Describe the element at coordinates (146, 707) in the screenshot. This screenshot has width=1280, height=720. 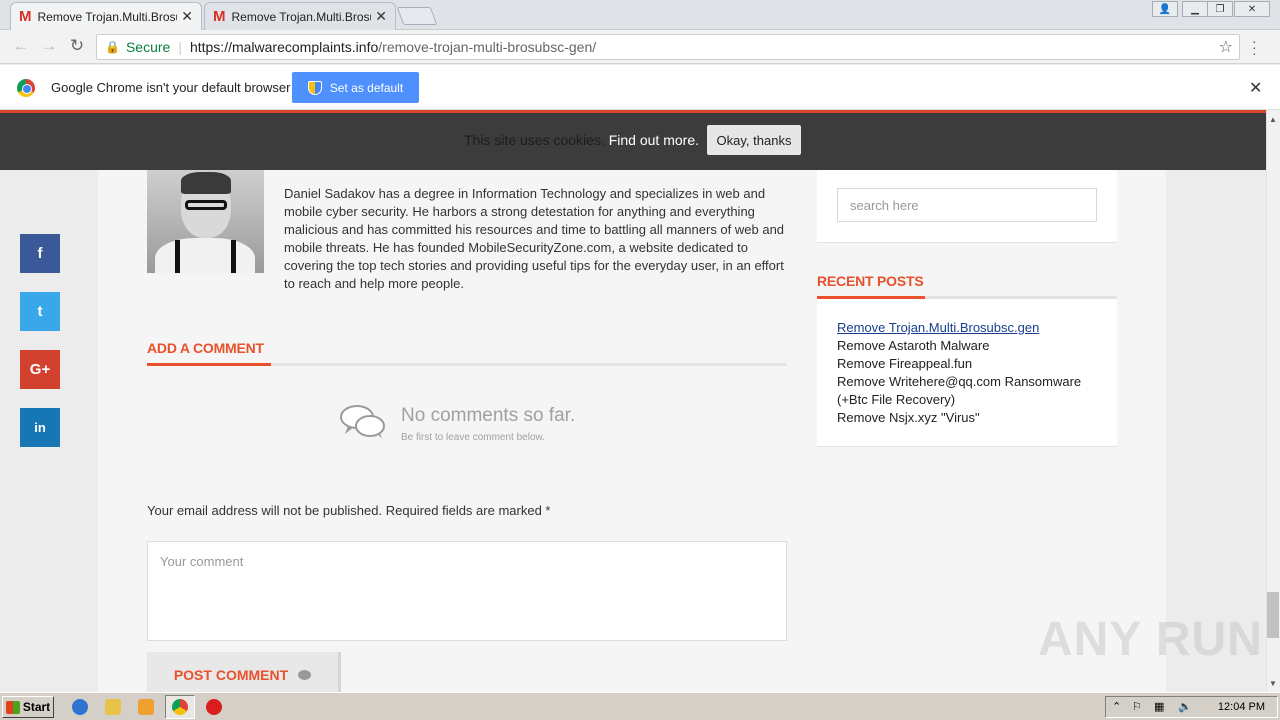
I see `media-player-icon` at that location.